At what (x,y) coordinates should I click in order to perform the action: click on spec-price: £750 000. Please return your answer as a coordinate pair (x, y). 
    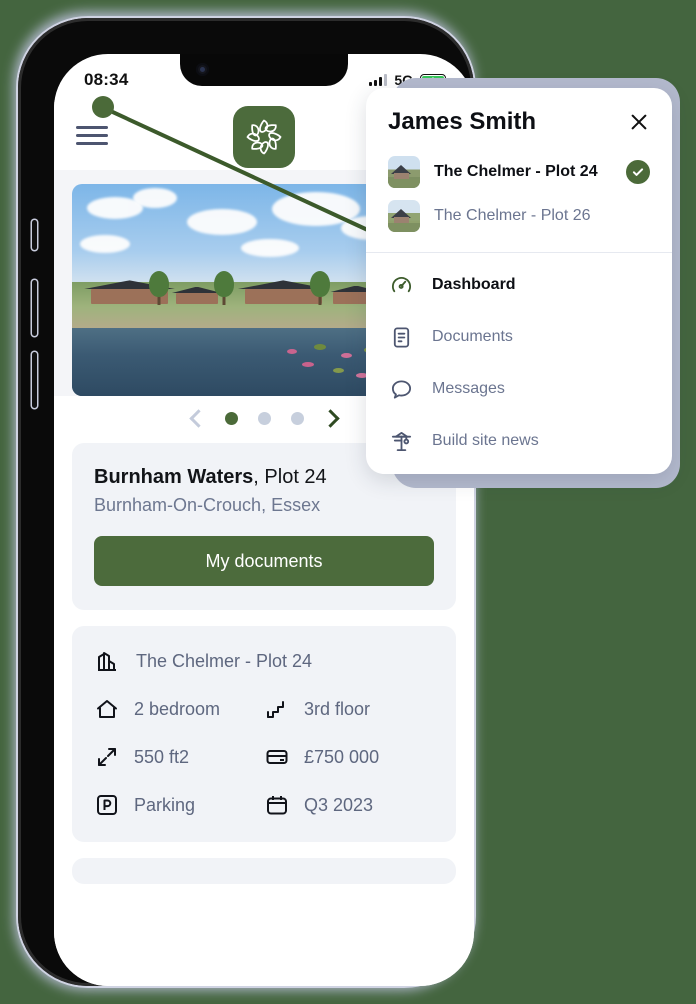
    Looking at the image, I should click on (349, 757).